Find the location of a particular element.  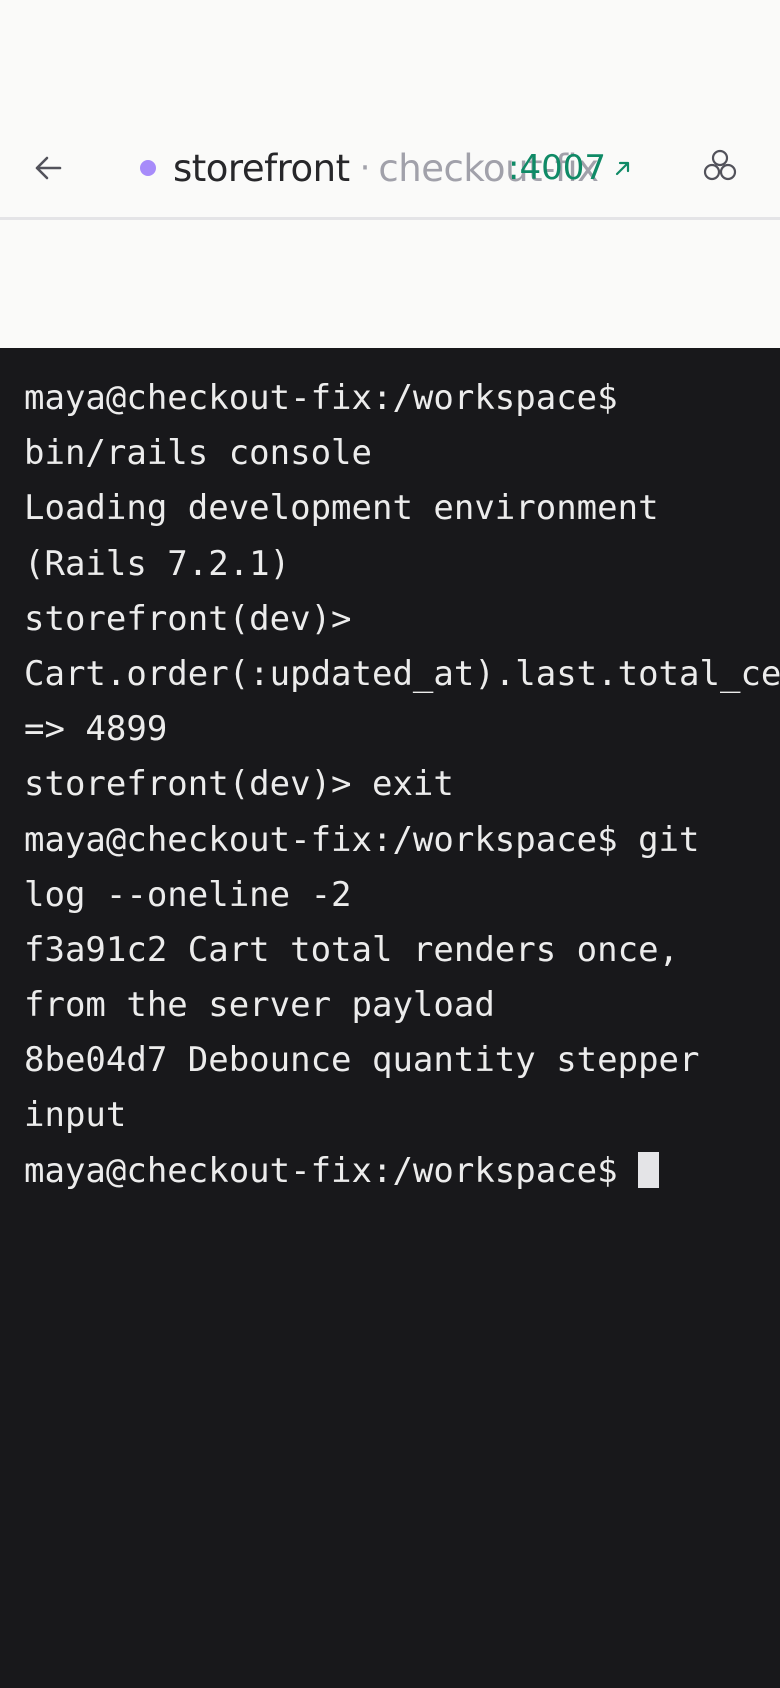

share-icon is located at coordinates (720, 165).